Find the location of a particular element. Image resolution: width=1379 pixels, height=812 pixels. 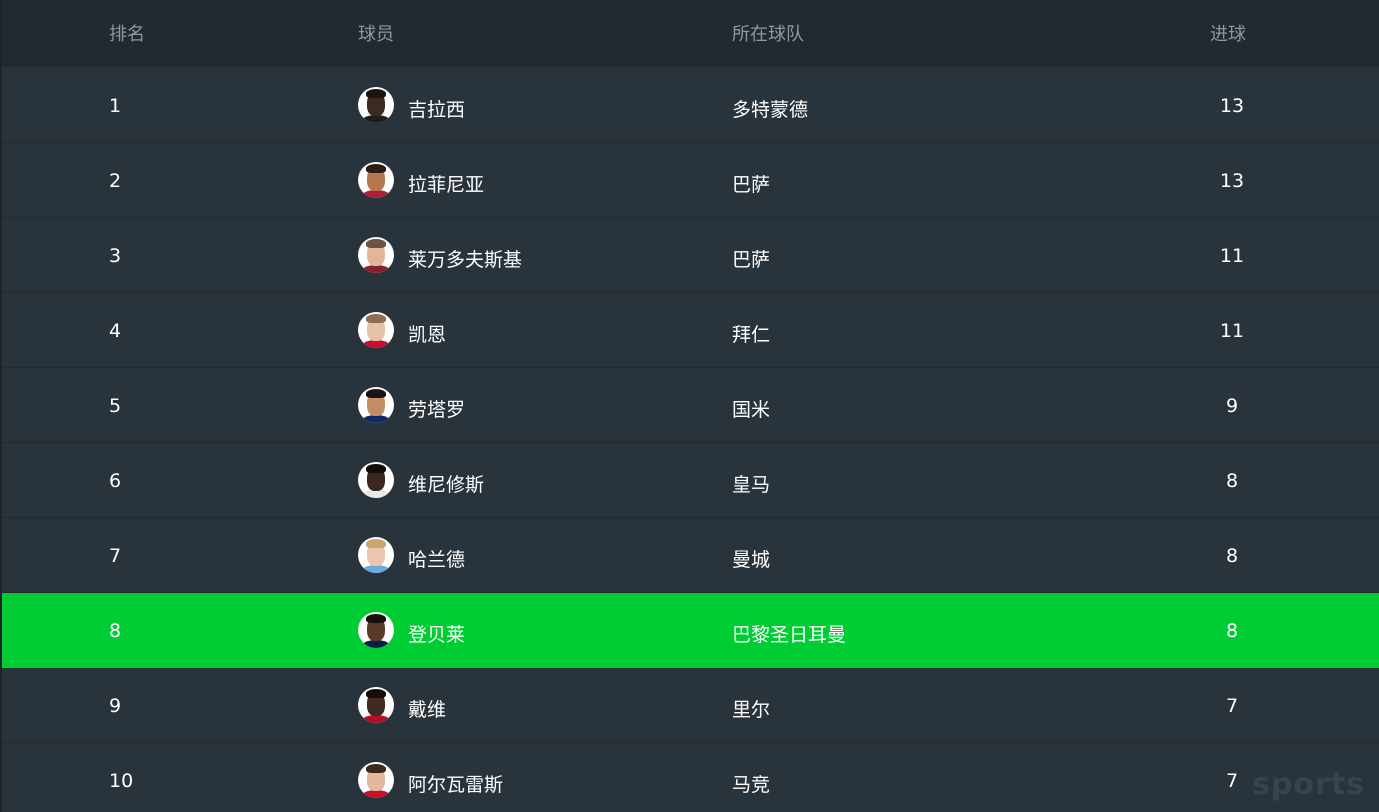

table-row: 2 拉菲尼亚 巴萨 13 is located at coordinates (690, 180).